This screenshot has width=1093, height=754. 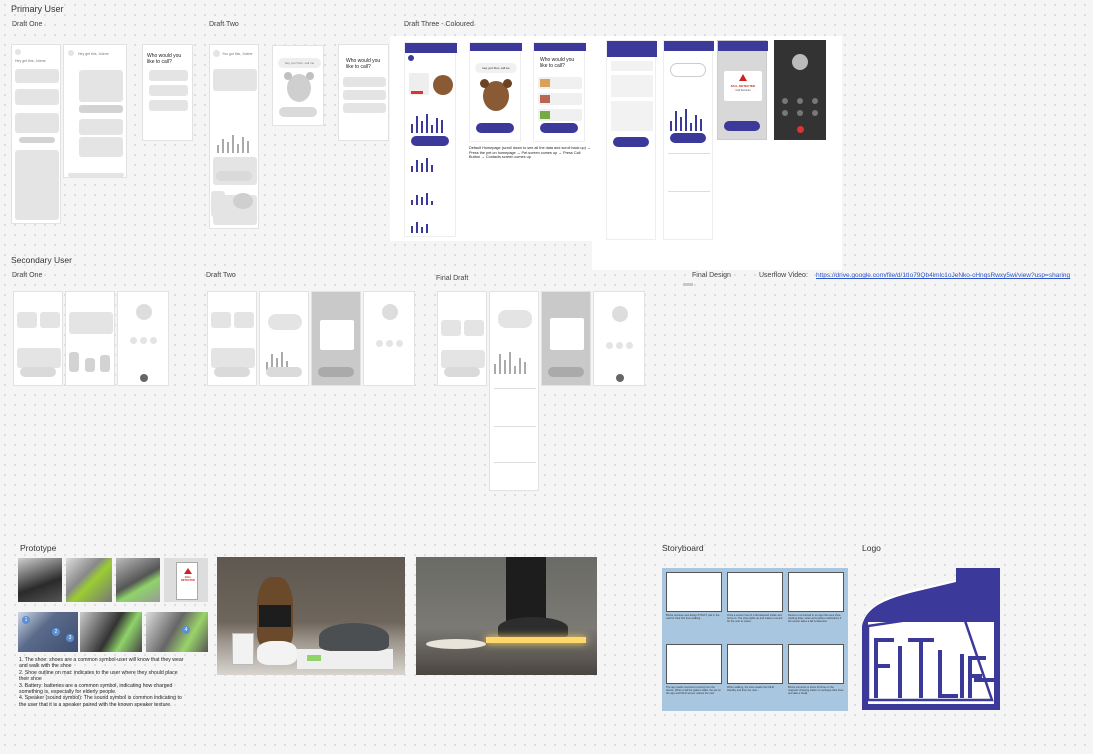 What do you see at coordinates (800, 129) in the screenshot?
I see `end-call-icon` at bounding box center [800, 129].